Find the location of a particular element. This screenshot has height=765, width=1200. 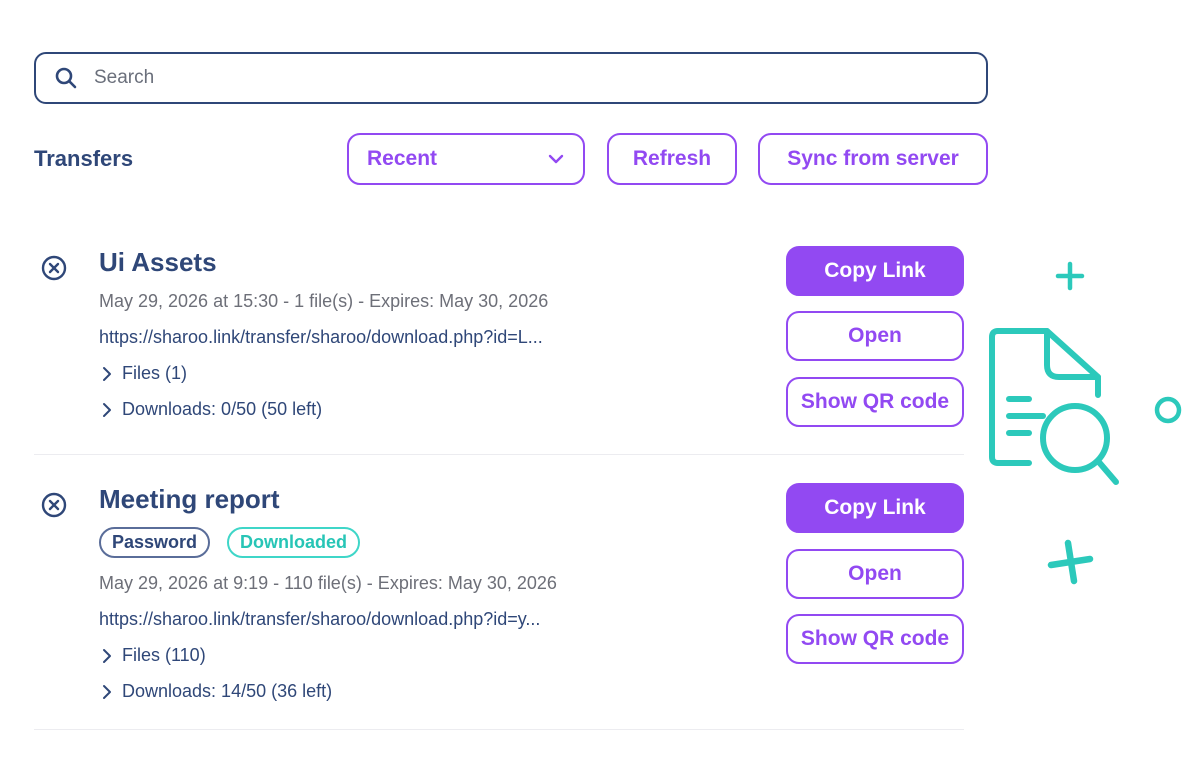

chevron-down-icon is located at coordinates (556, 159).